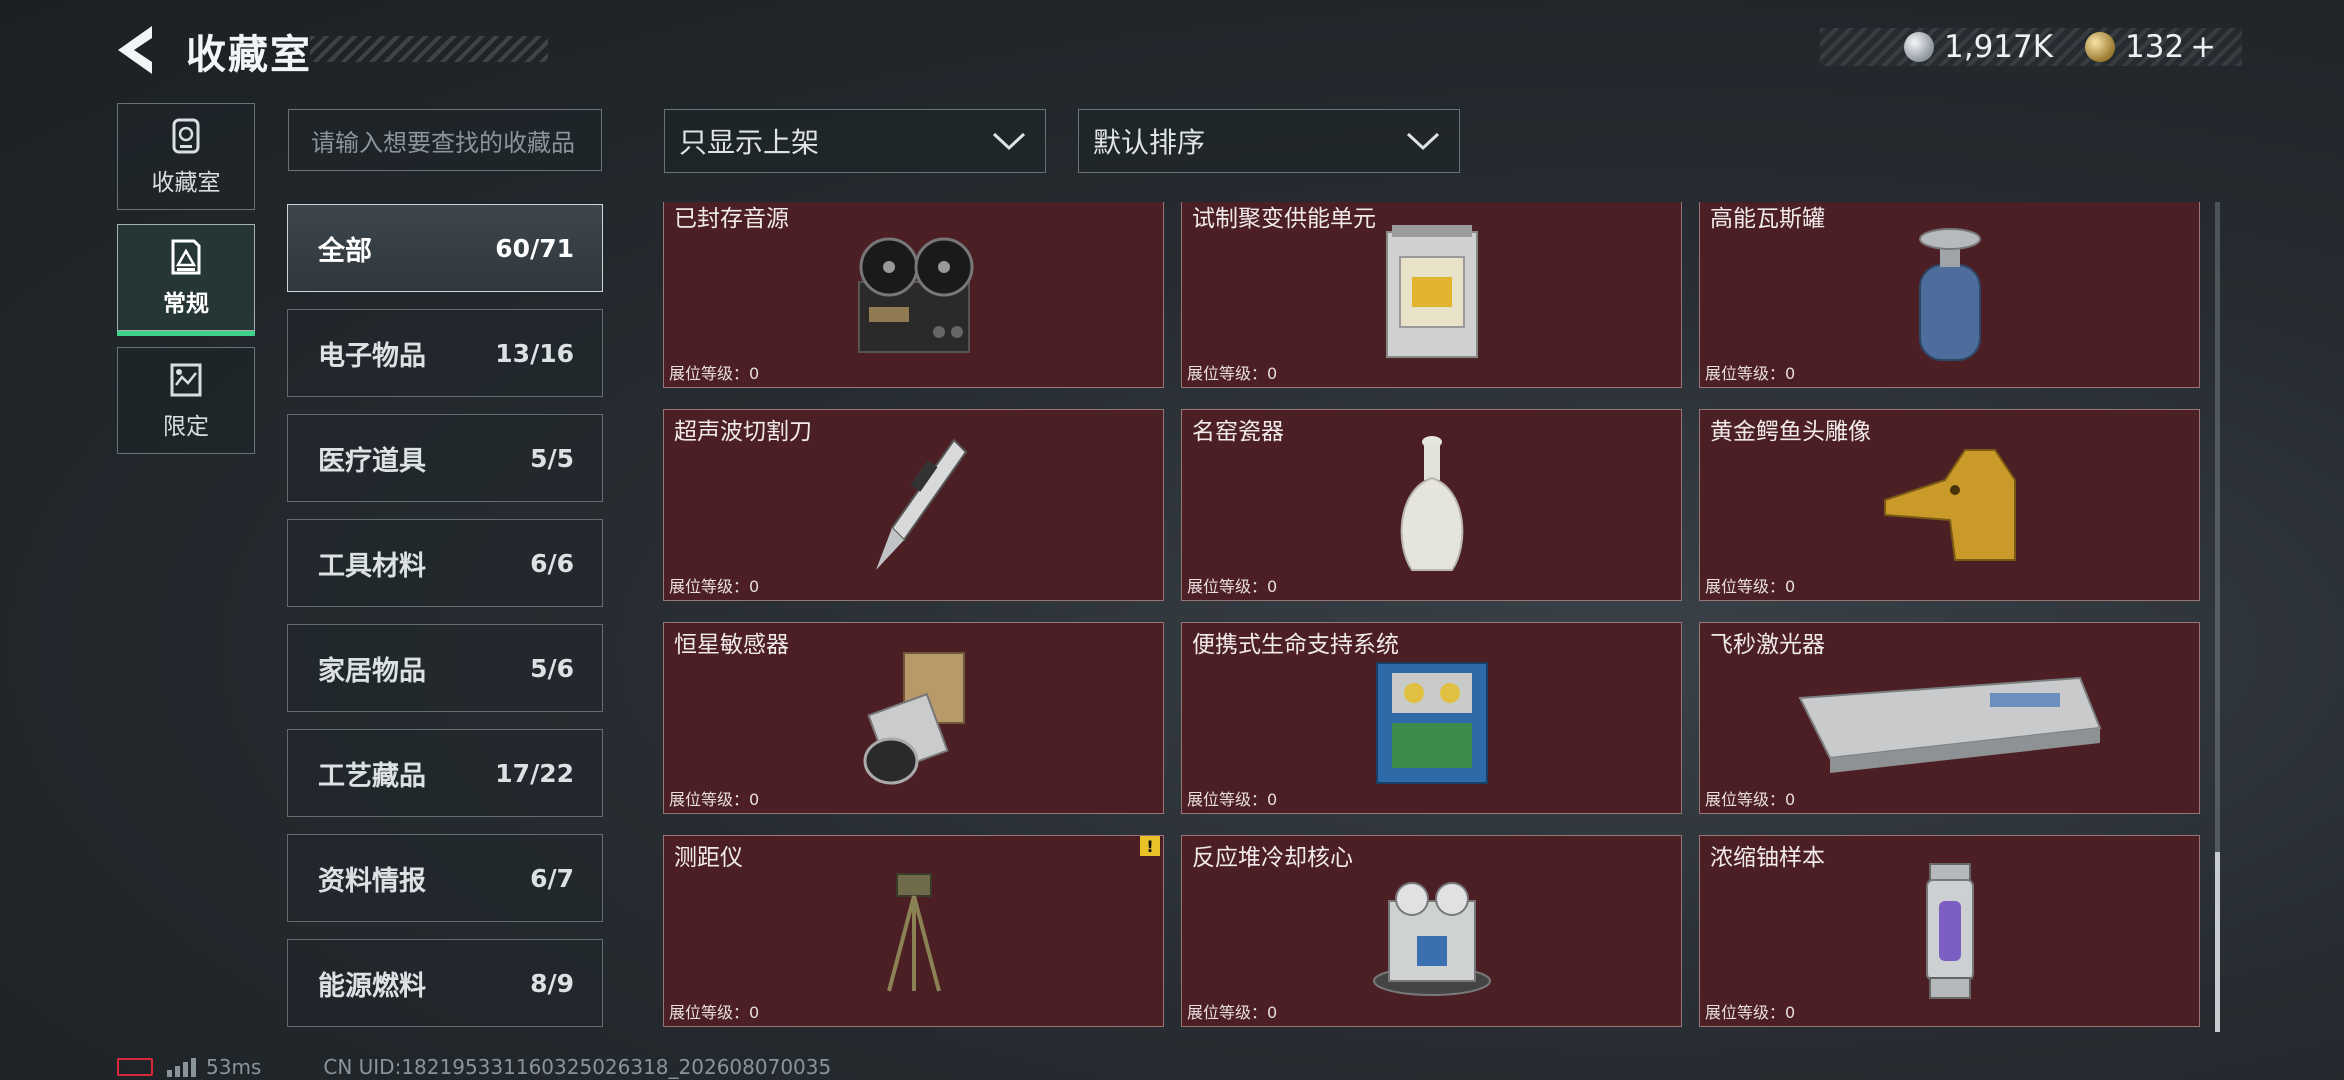 This screenshot has width=2344, height=1080. What do you see at coordinates (345, 251) in the screenshot?
I see `category-name: 全部` at bounding box center [345, 251].